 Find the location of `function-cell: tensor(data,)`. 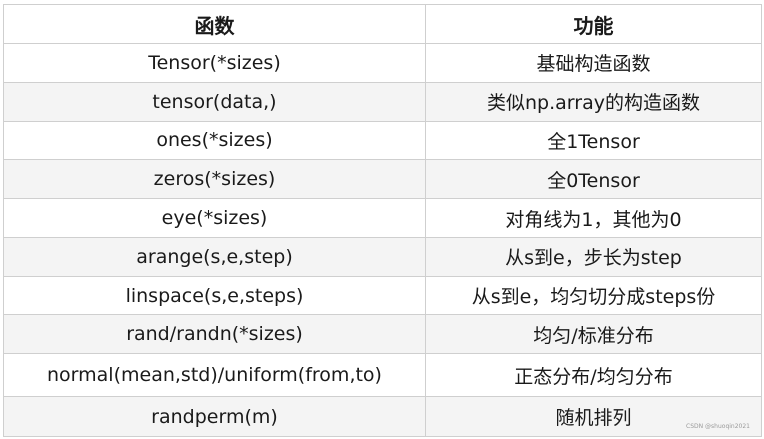

function-cell: tensor(data,) is located at coordinates (214, 101).